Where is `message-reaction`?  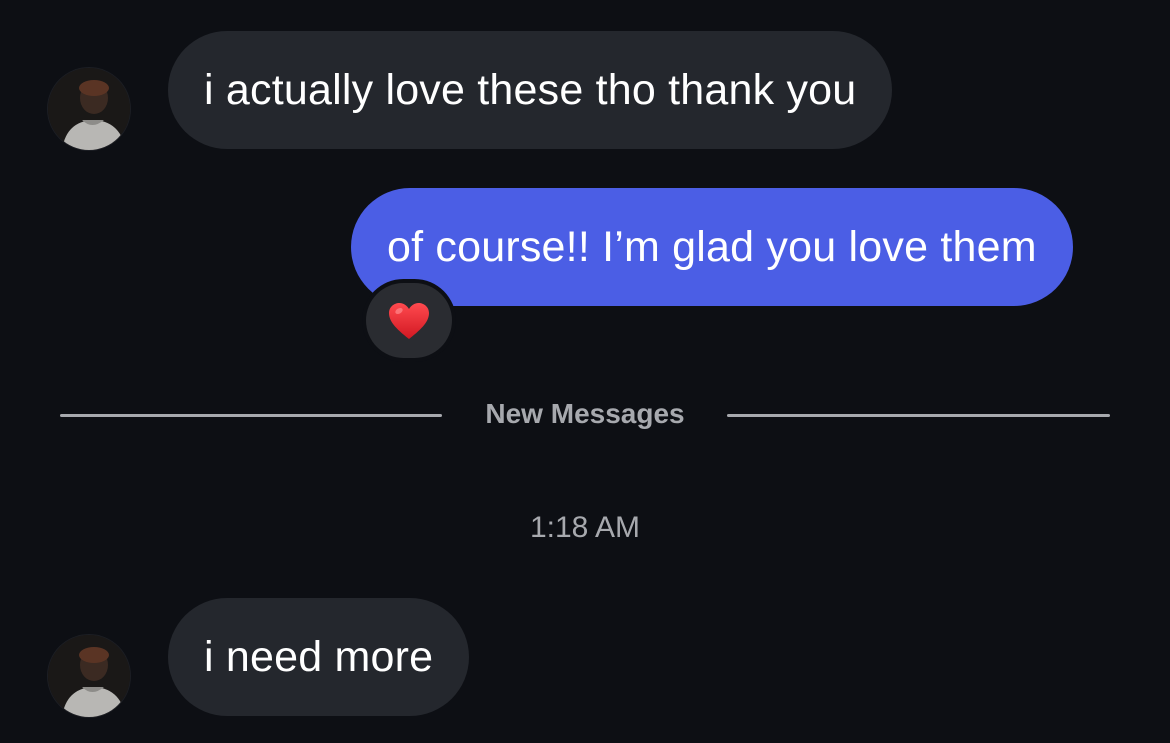 message-reaction is located at coordinates (409, 320).